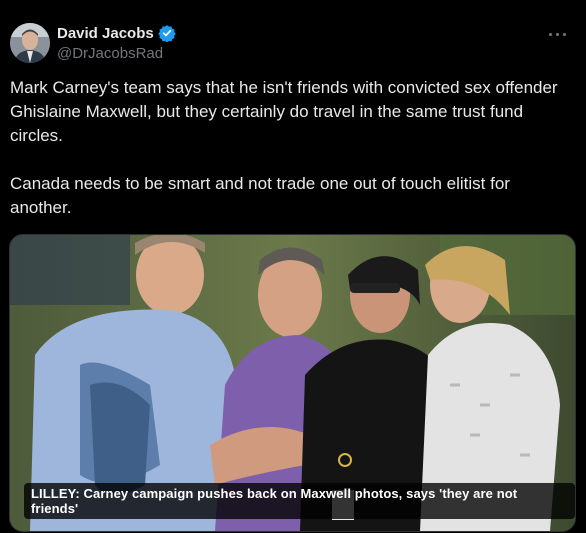  What do you see at coordinates (105, 33) in the screenshot?
I see `display-name: David Jacobs` at bounding box center [105, 33].